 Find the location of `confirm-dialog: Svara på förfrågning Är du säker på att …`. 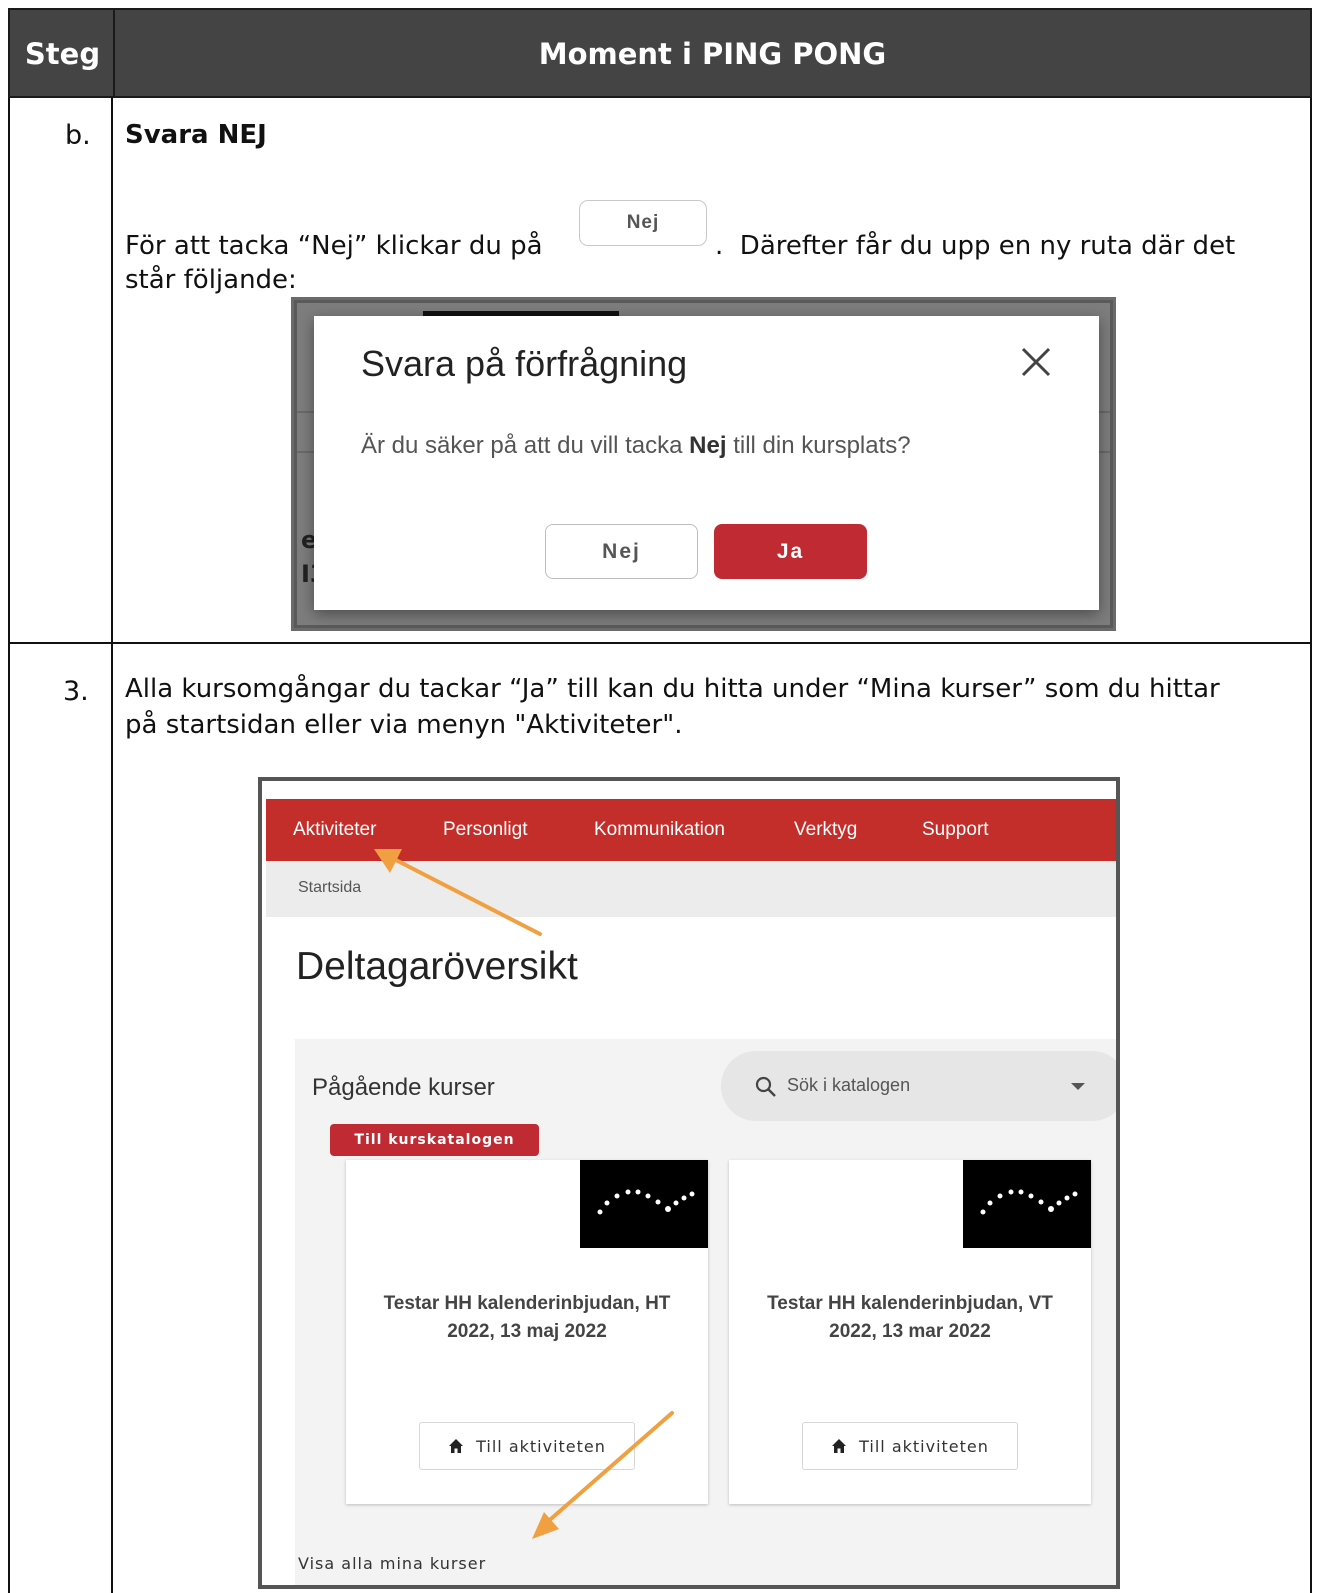

confirm-dialog: Svara på förfrågning Är du säker på att … is located at coordinates (706, 463).